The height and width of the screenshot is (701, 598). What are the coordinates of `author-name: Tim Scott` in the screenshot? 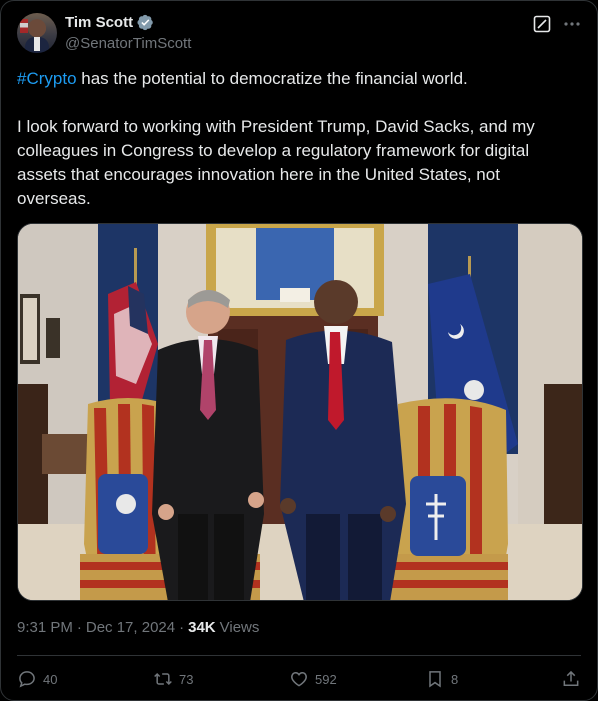 It's located at (99, 22).